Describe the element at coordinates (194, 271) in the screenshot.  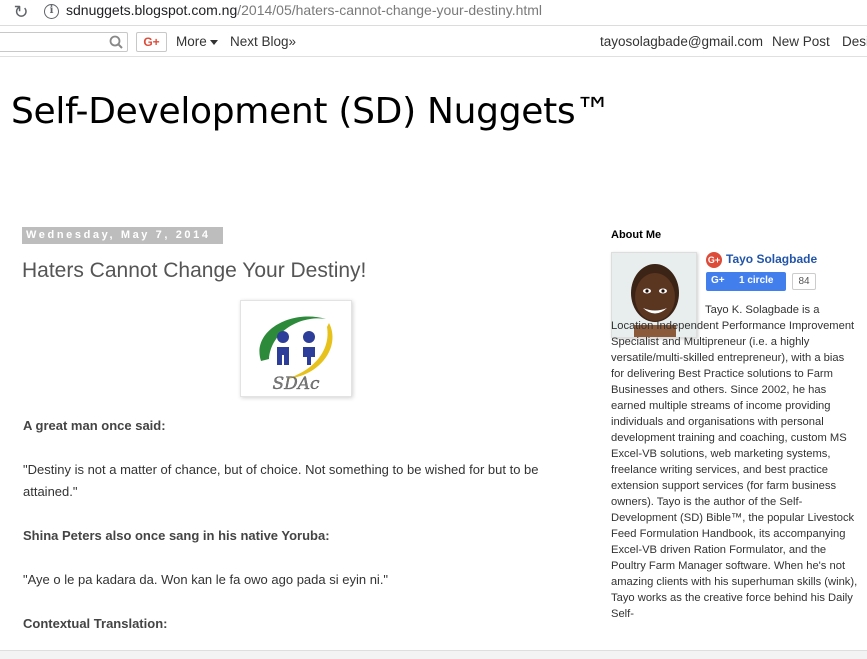
I see `post-title: Haters Cannot Change Your Destiny!` at that location.